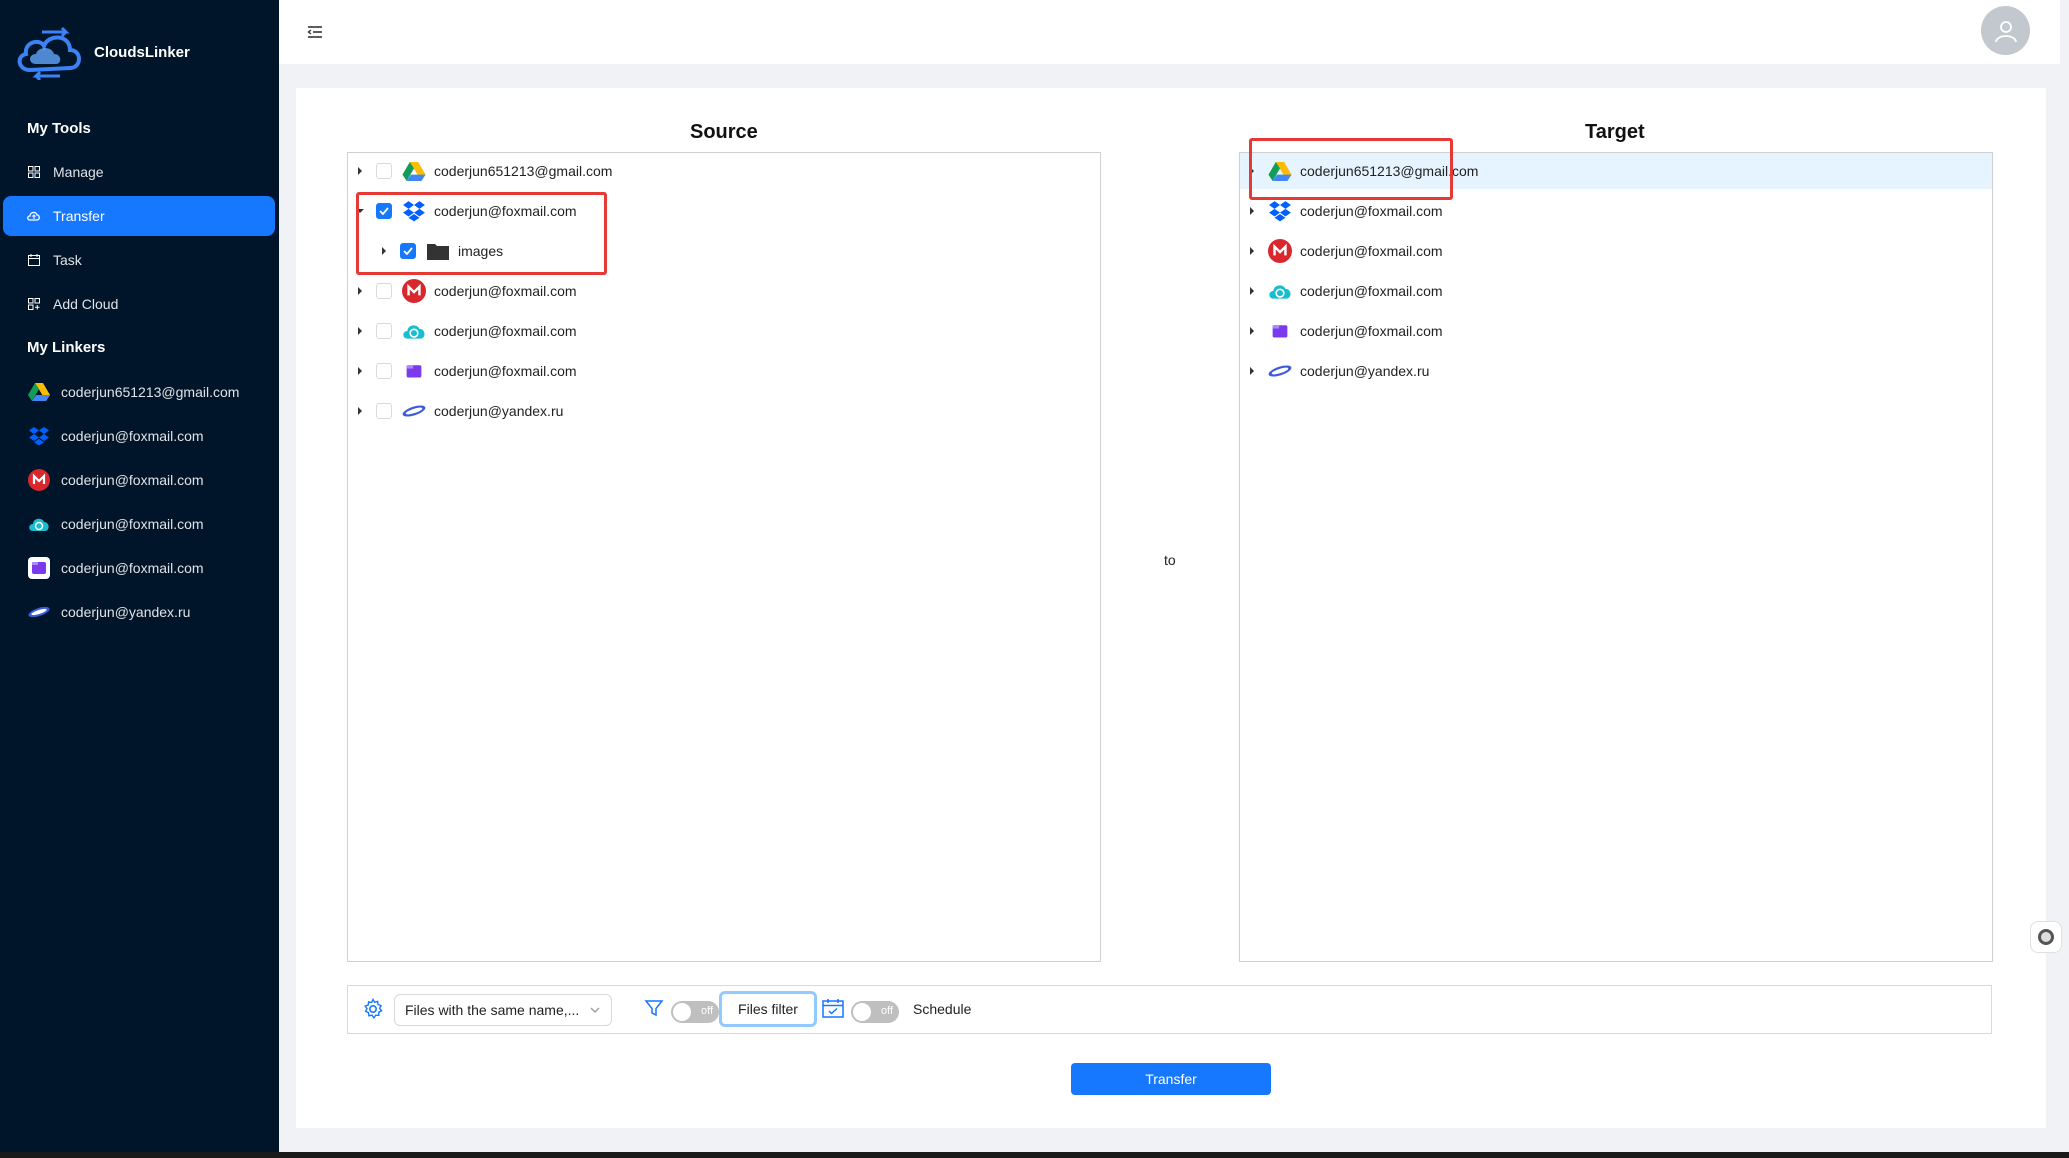 The height and width of the screenshot is (1158, 2069). What do you see at coordinates (724, 331) in the screenshot?
I see `source-row-pcloud: coderjun@foxmail.com` at bounding box center [724, 331].